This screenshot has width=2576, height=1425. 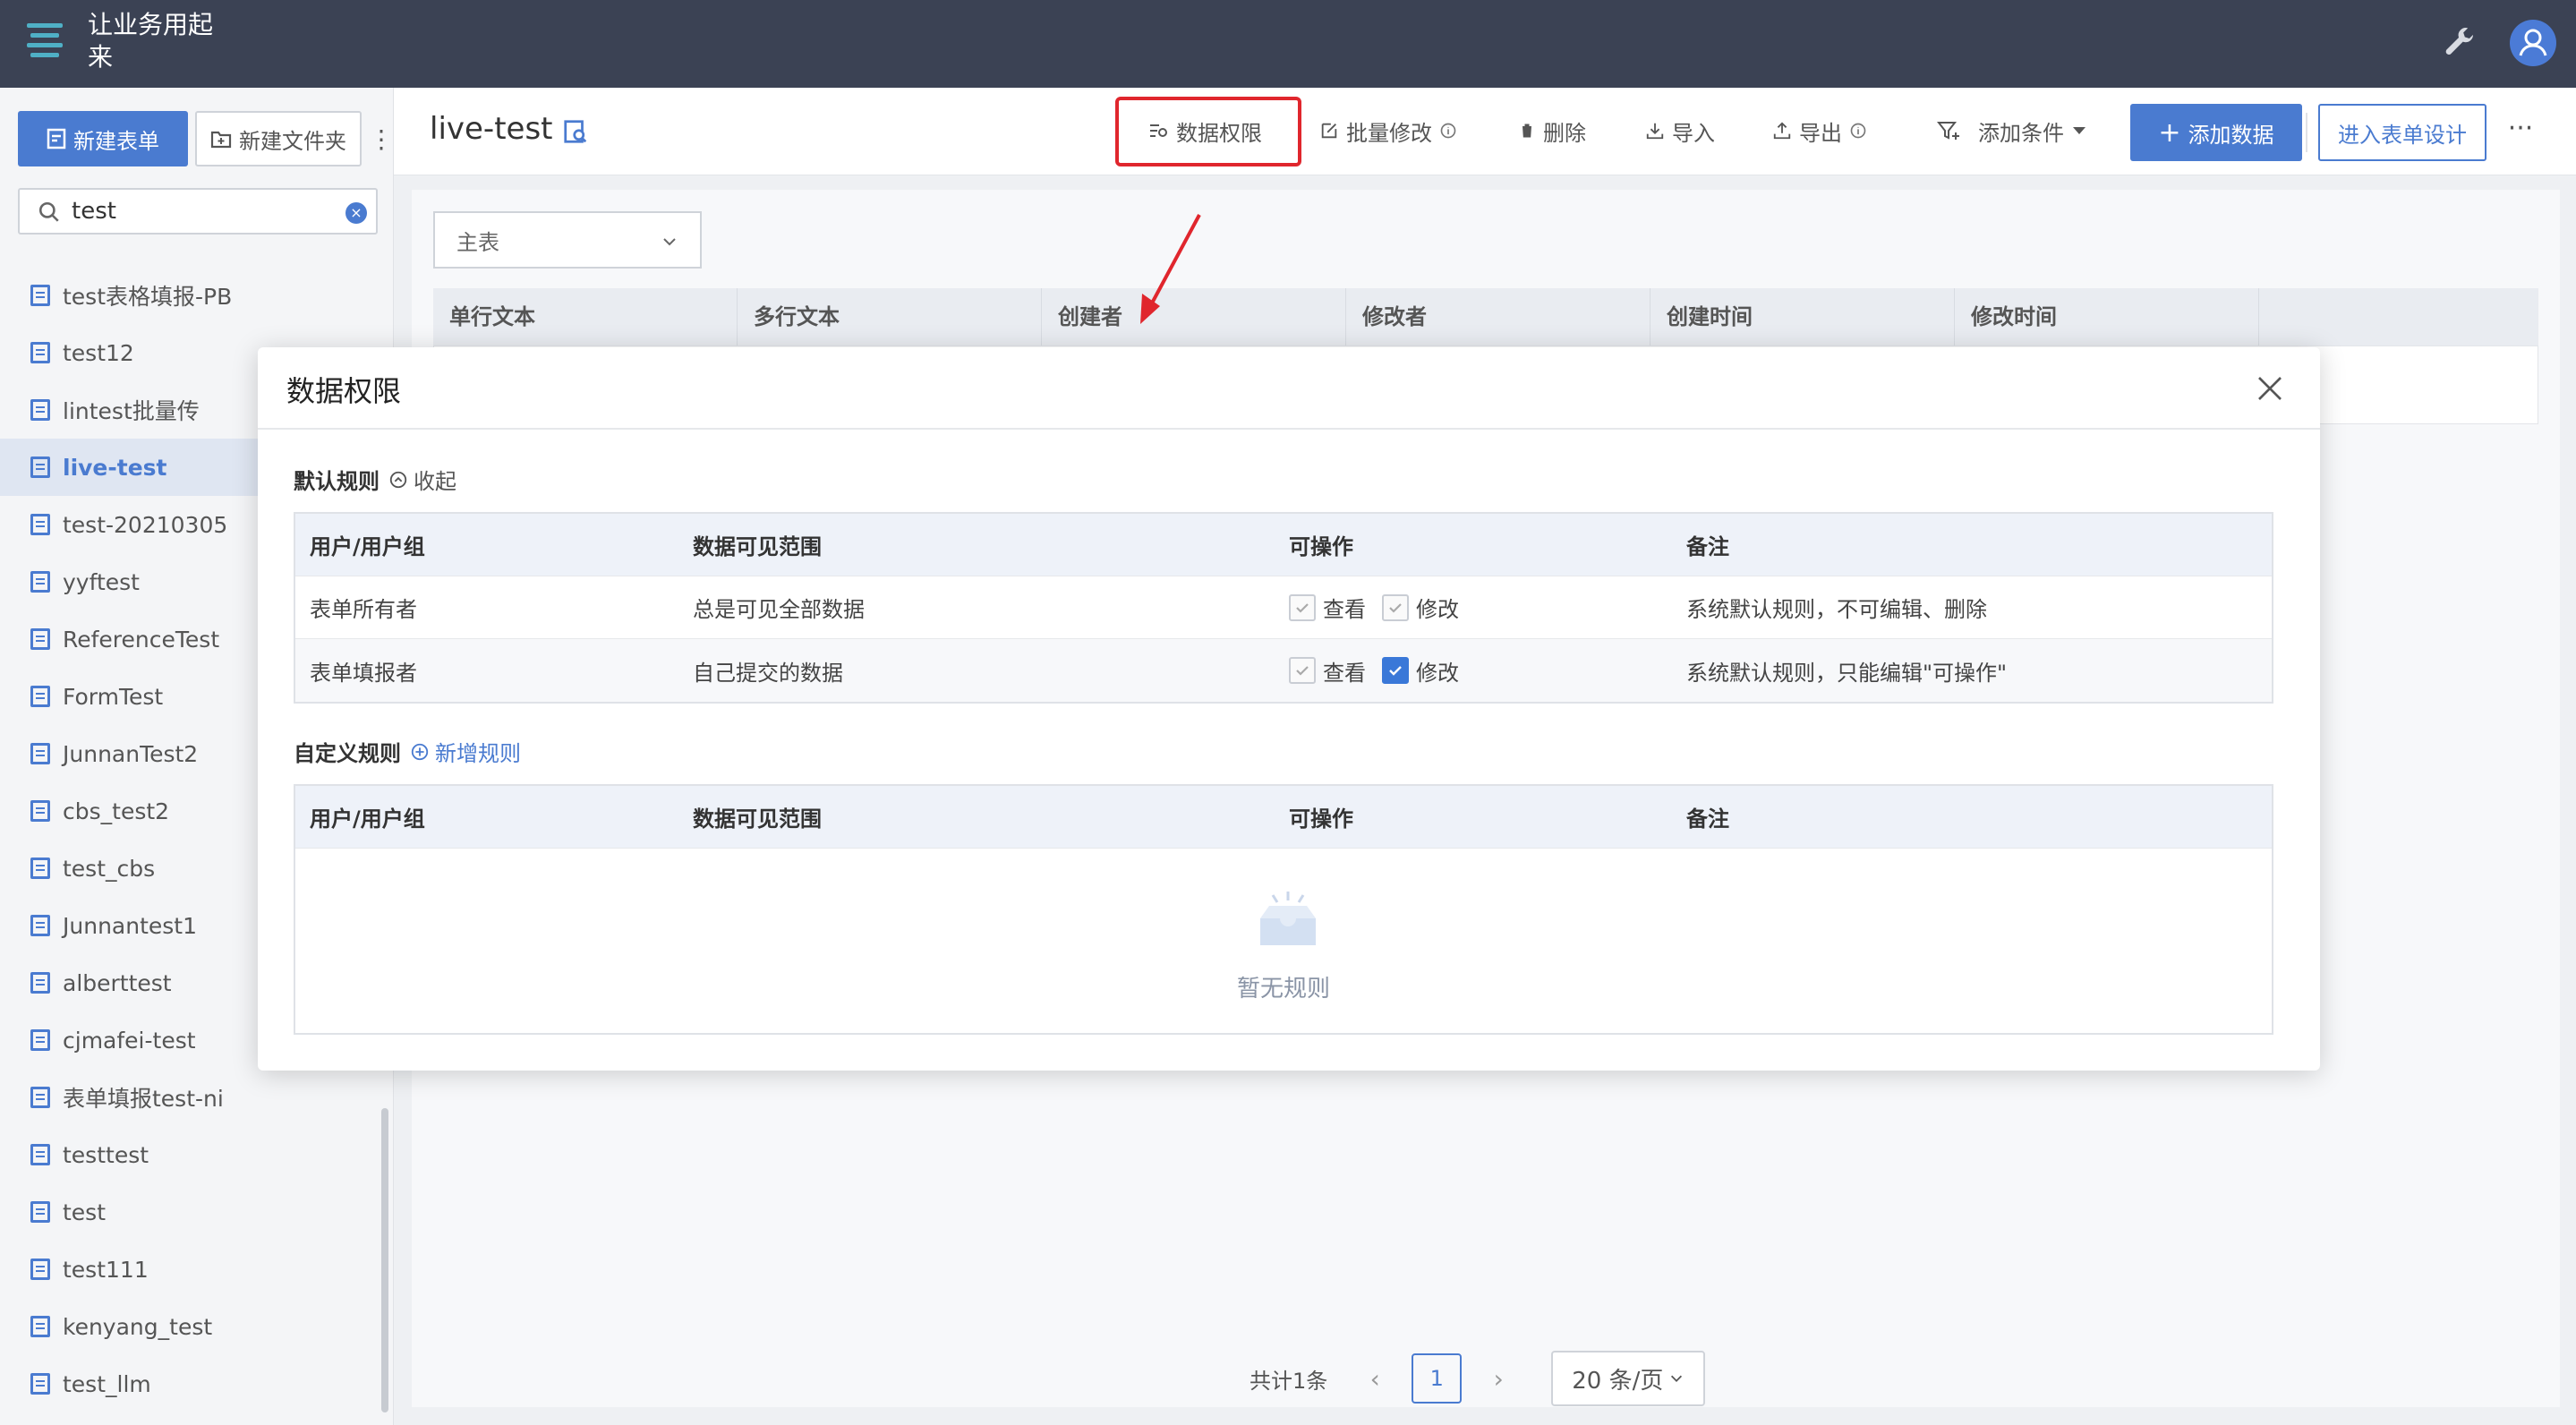 I want to click on column-header: 数据可见范围, so click(x=757, y=546).